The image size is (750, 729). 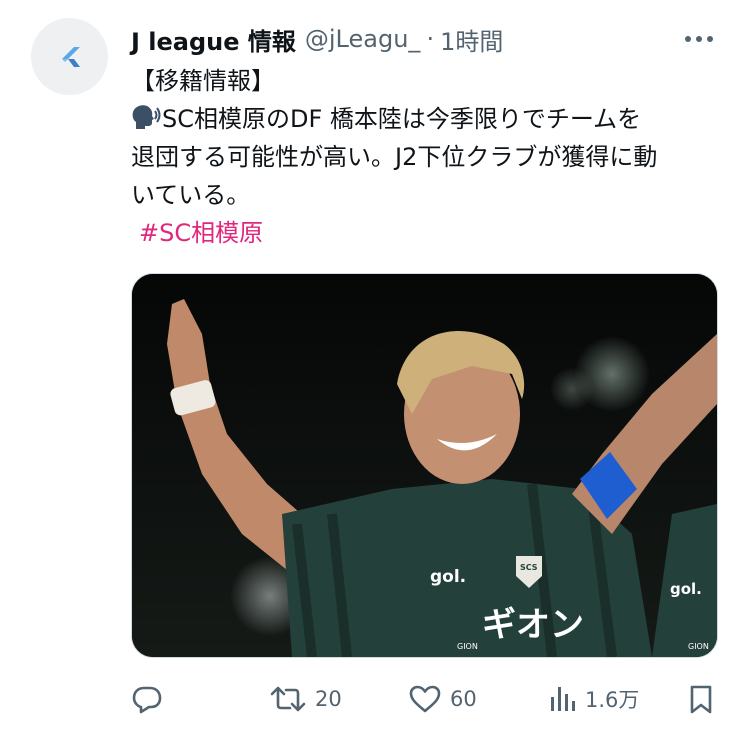 I want to click on reply-button, so click(x=151, y=699).